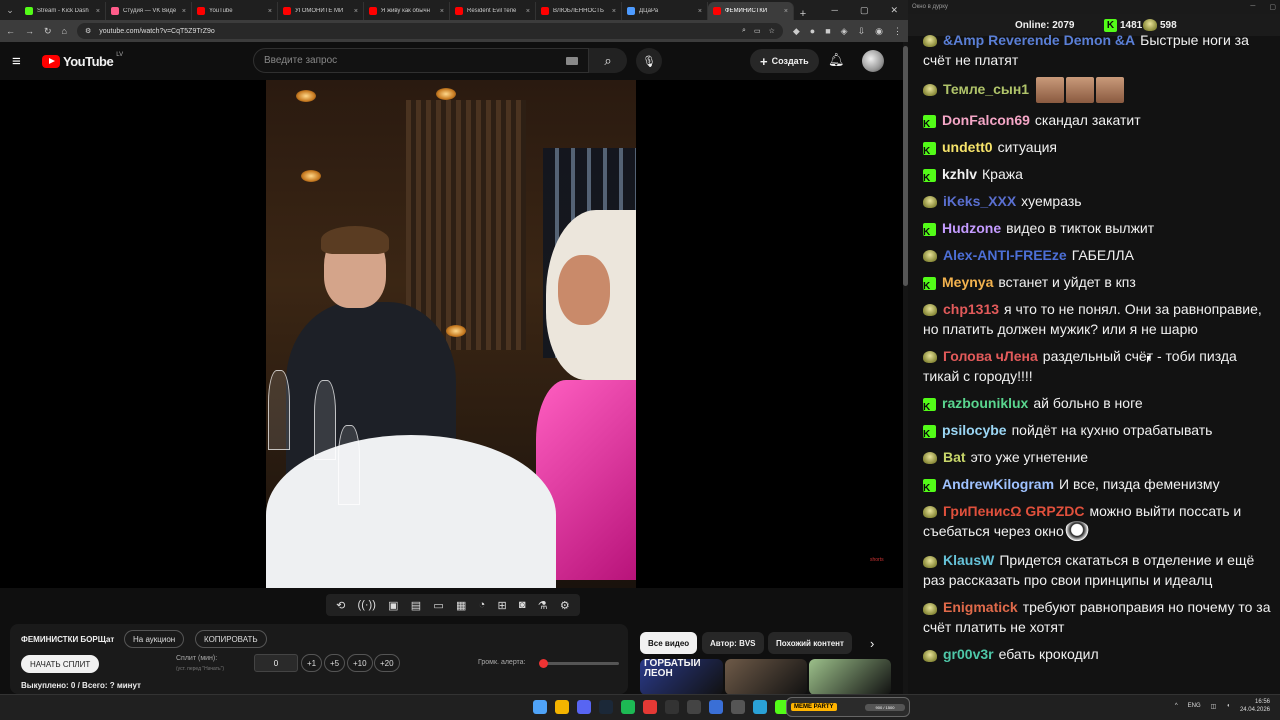 This screenshot has width=1280, height=720. Describe the element at coordinates (967, 147) in the screenshot. I see `chat-username: undett0` at that location.